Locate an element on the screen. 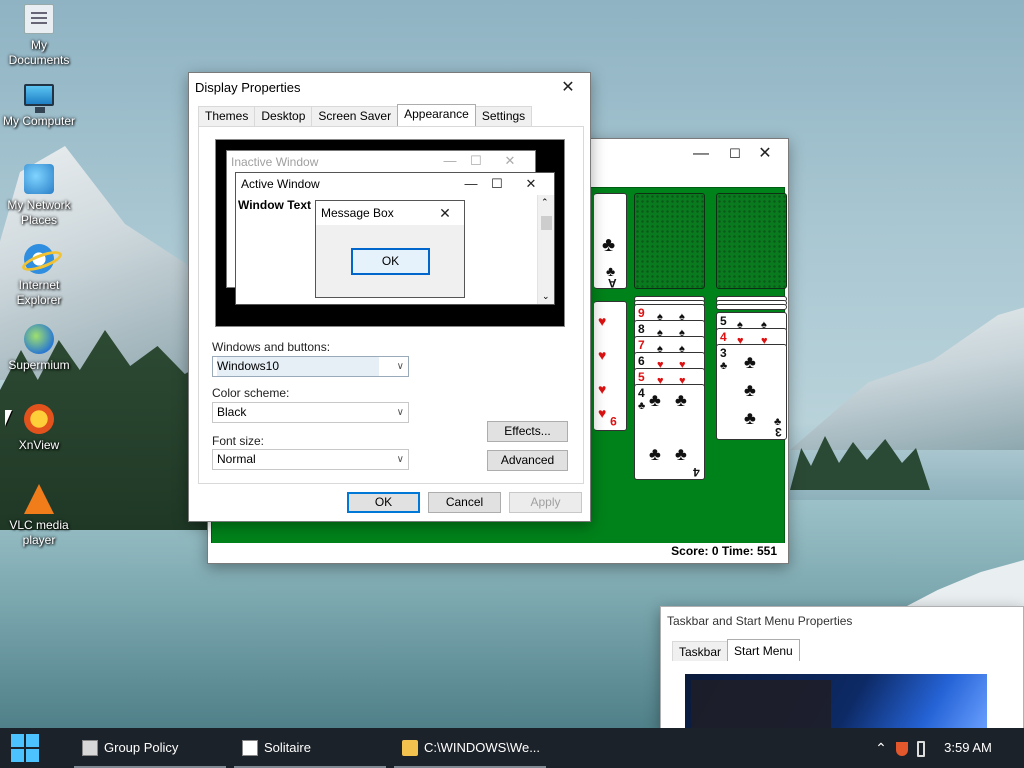 The image size is (1024, 768). desktop-icon-internet-explorer: Internet Explorer is located at coordinates (39, 276).